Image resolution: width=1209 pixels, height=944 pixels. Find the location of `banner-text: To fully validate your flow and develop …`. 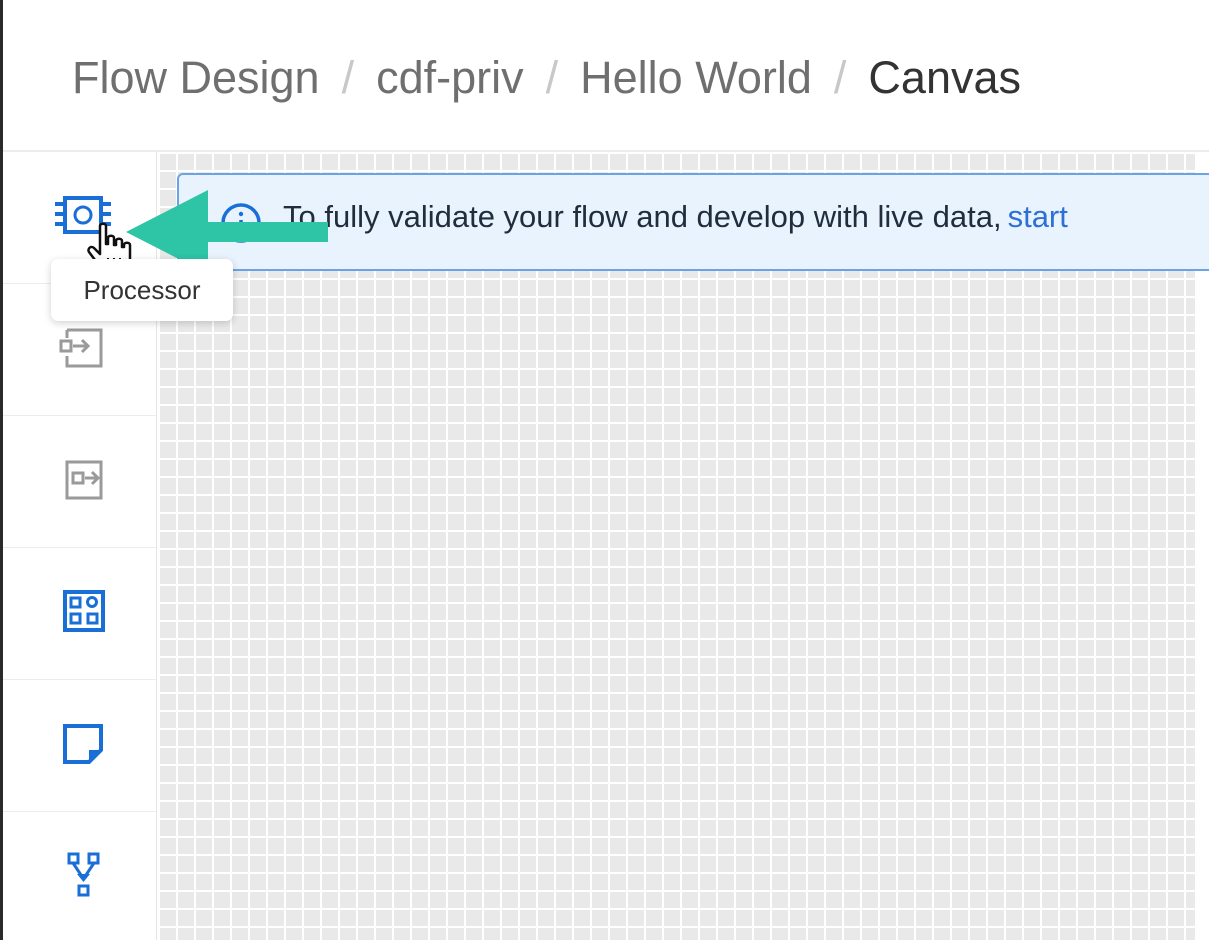

banner-text: To fully validate your flow and develop … is located at coordinates (642, 216).